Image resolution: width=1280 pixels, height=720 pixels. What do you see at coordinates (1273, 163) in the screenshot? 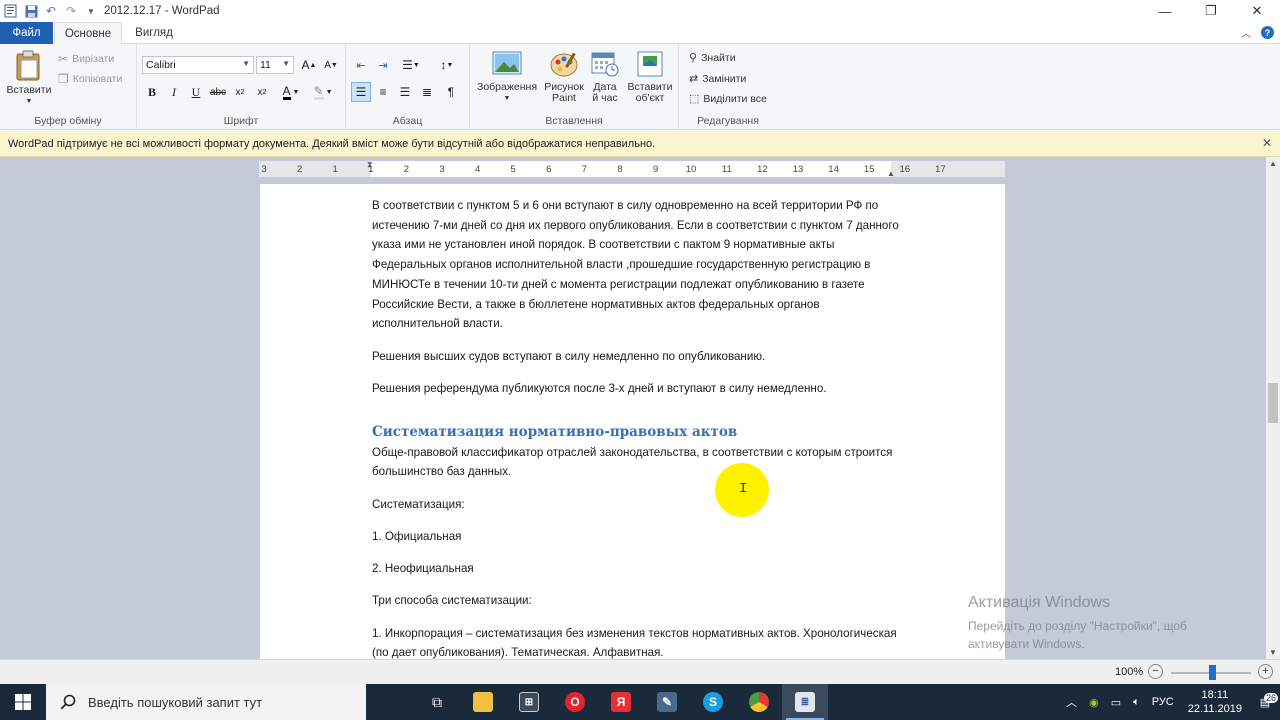
I see `scroll-up-icon: ▲` at bounding box center [1273, 163].